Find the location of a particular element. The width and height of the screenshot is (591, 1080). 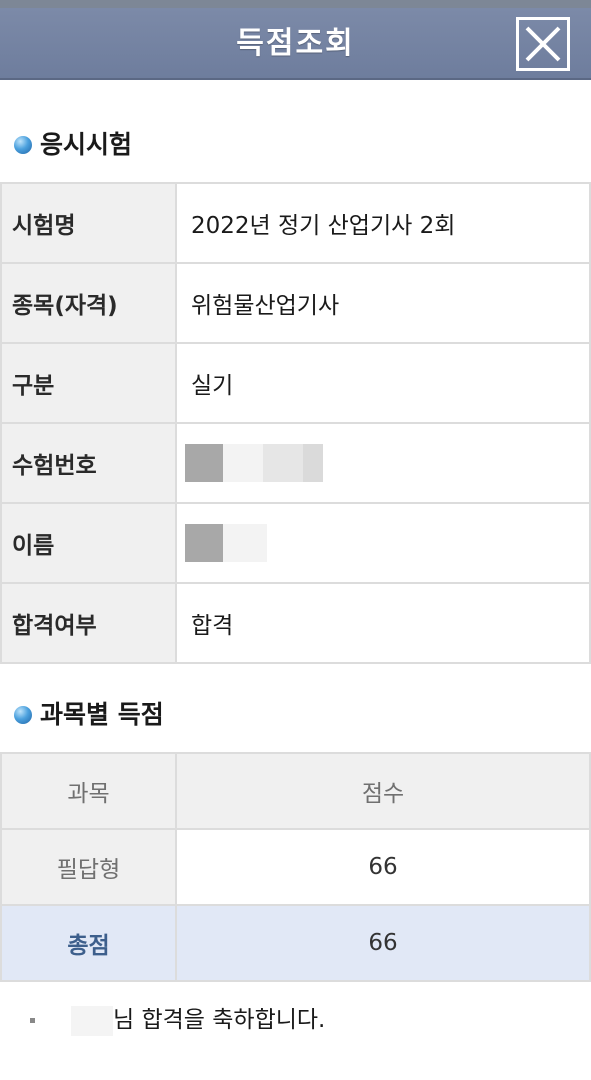

congratulation-message: 님 합격을 축하합니다. is located at coordinates (177, 1020).